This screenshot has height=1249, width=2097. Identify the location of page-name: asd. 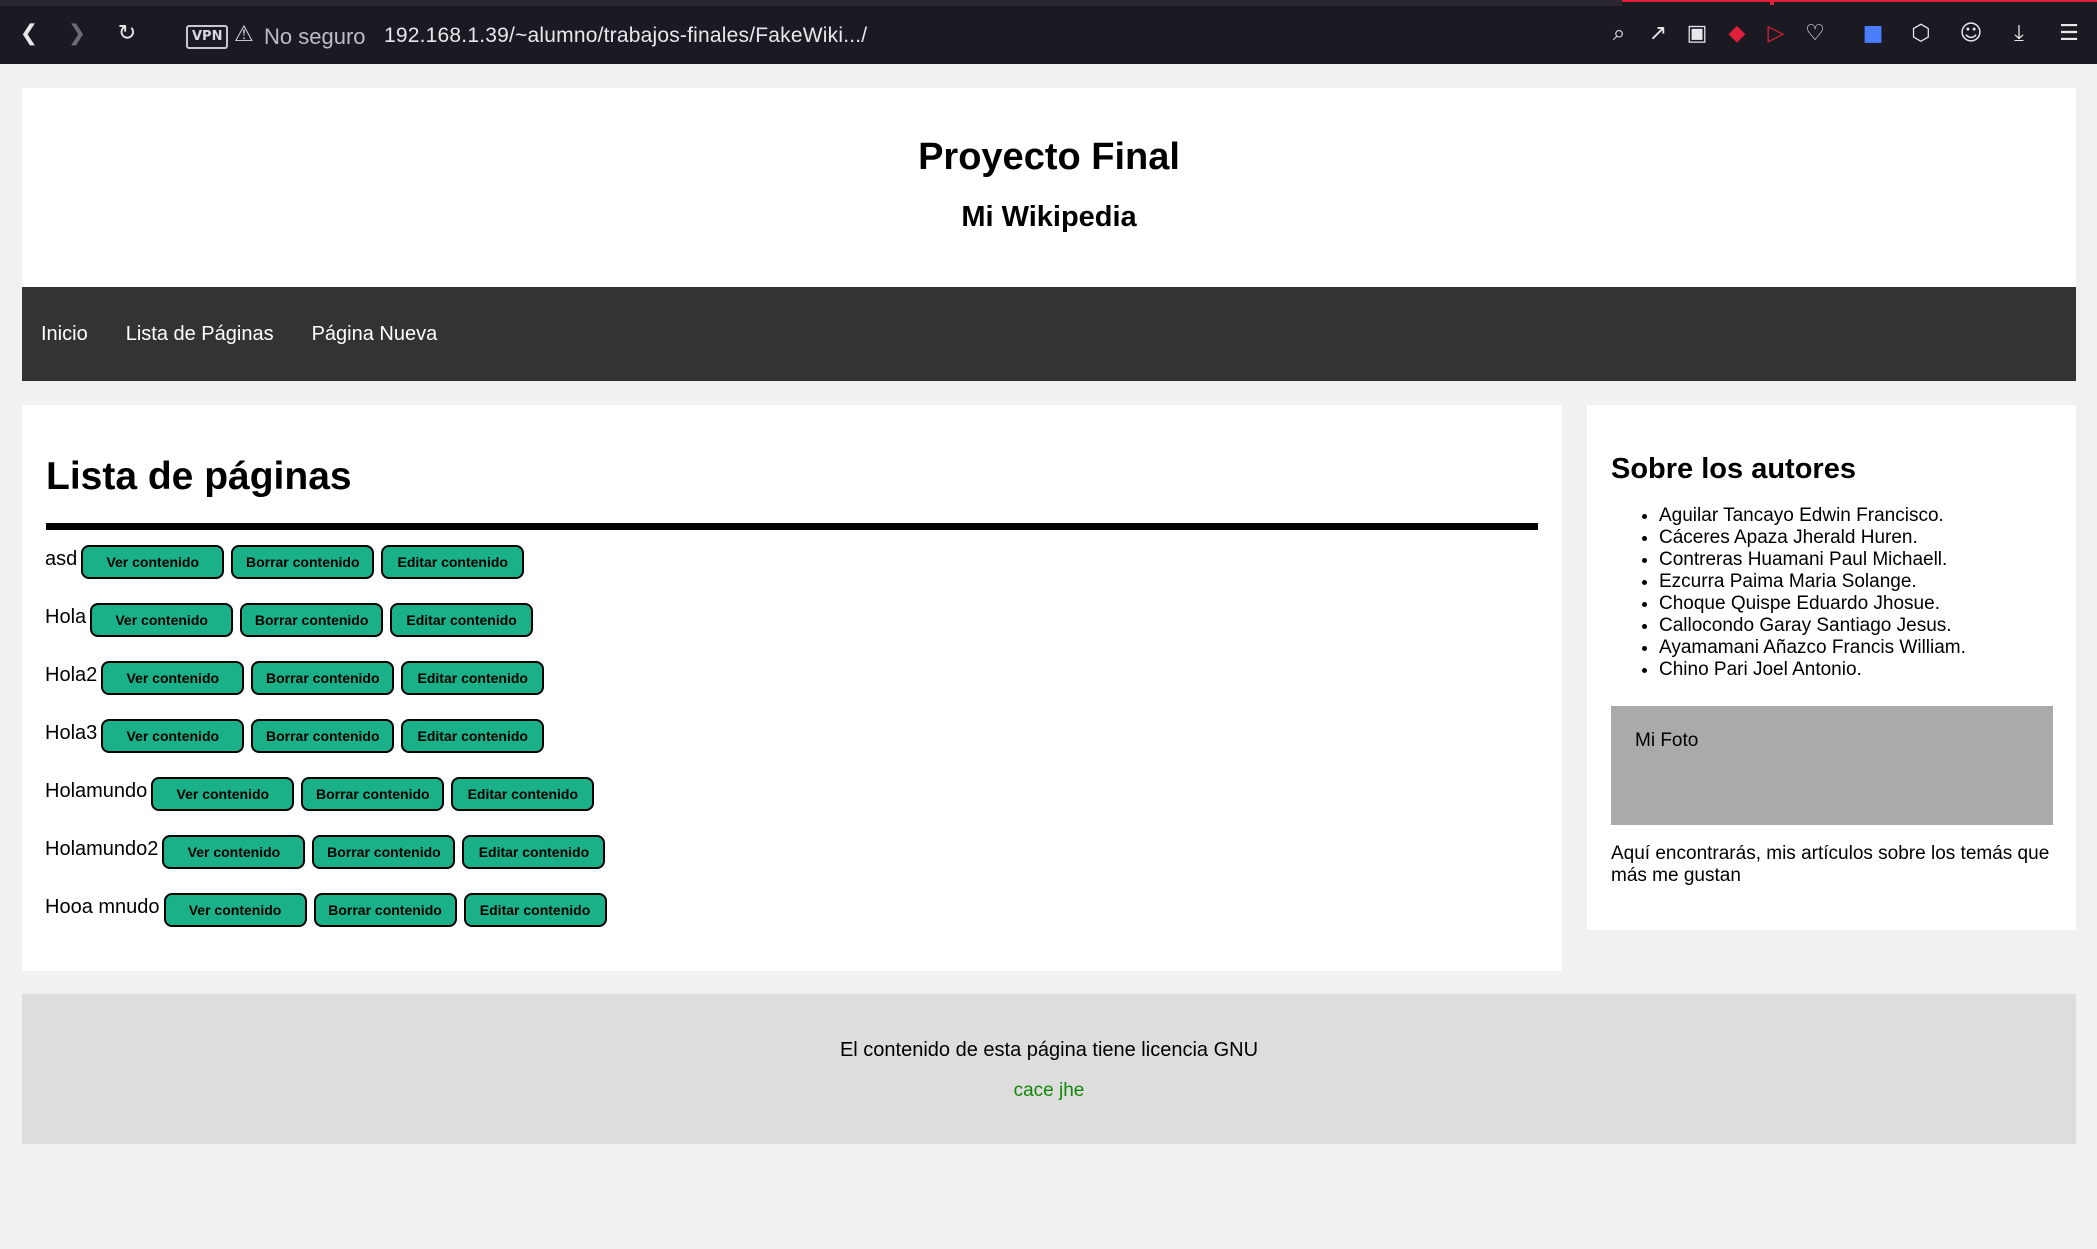
(61, 559).